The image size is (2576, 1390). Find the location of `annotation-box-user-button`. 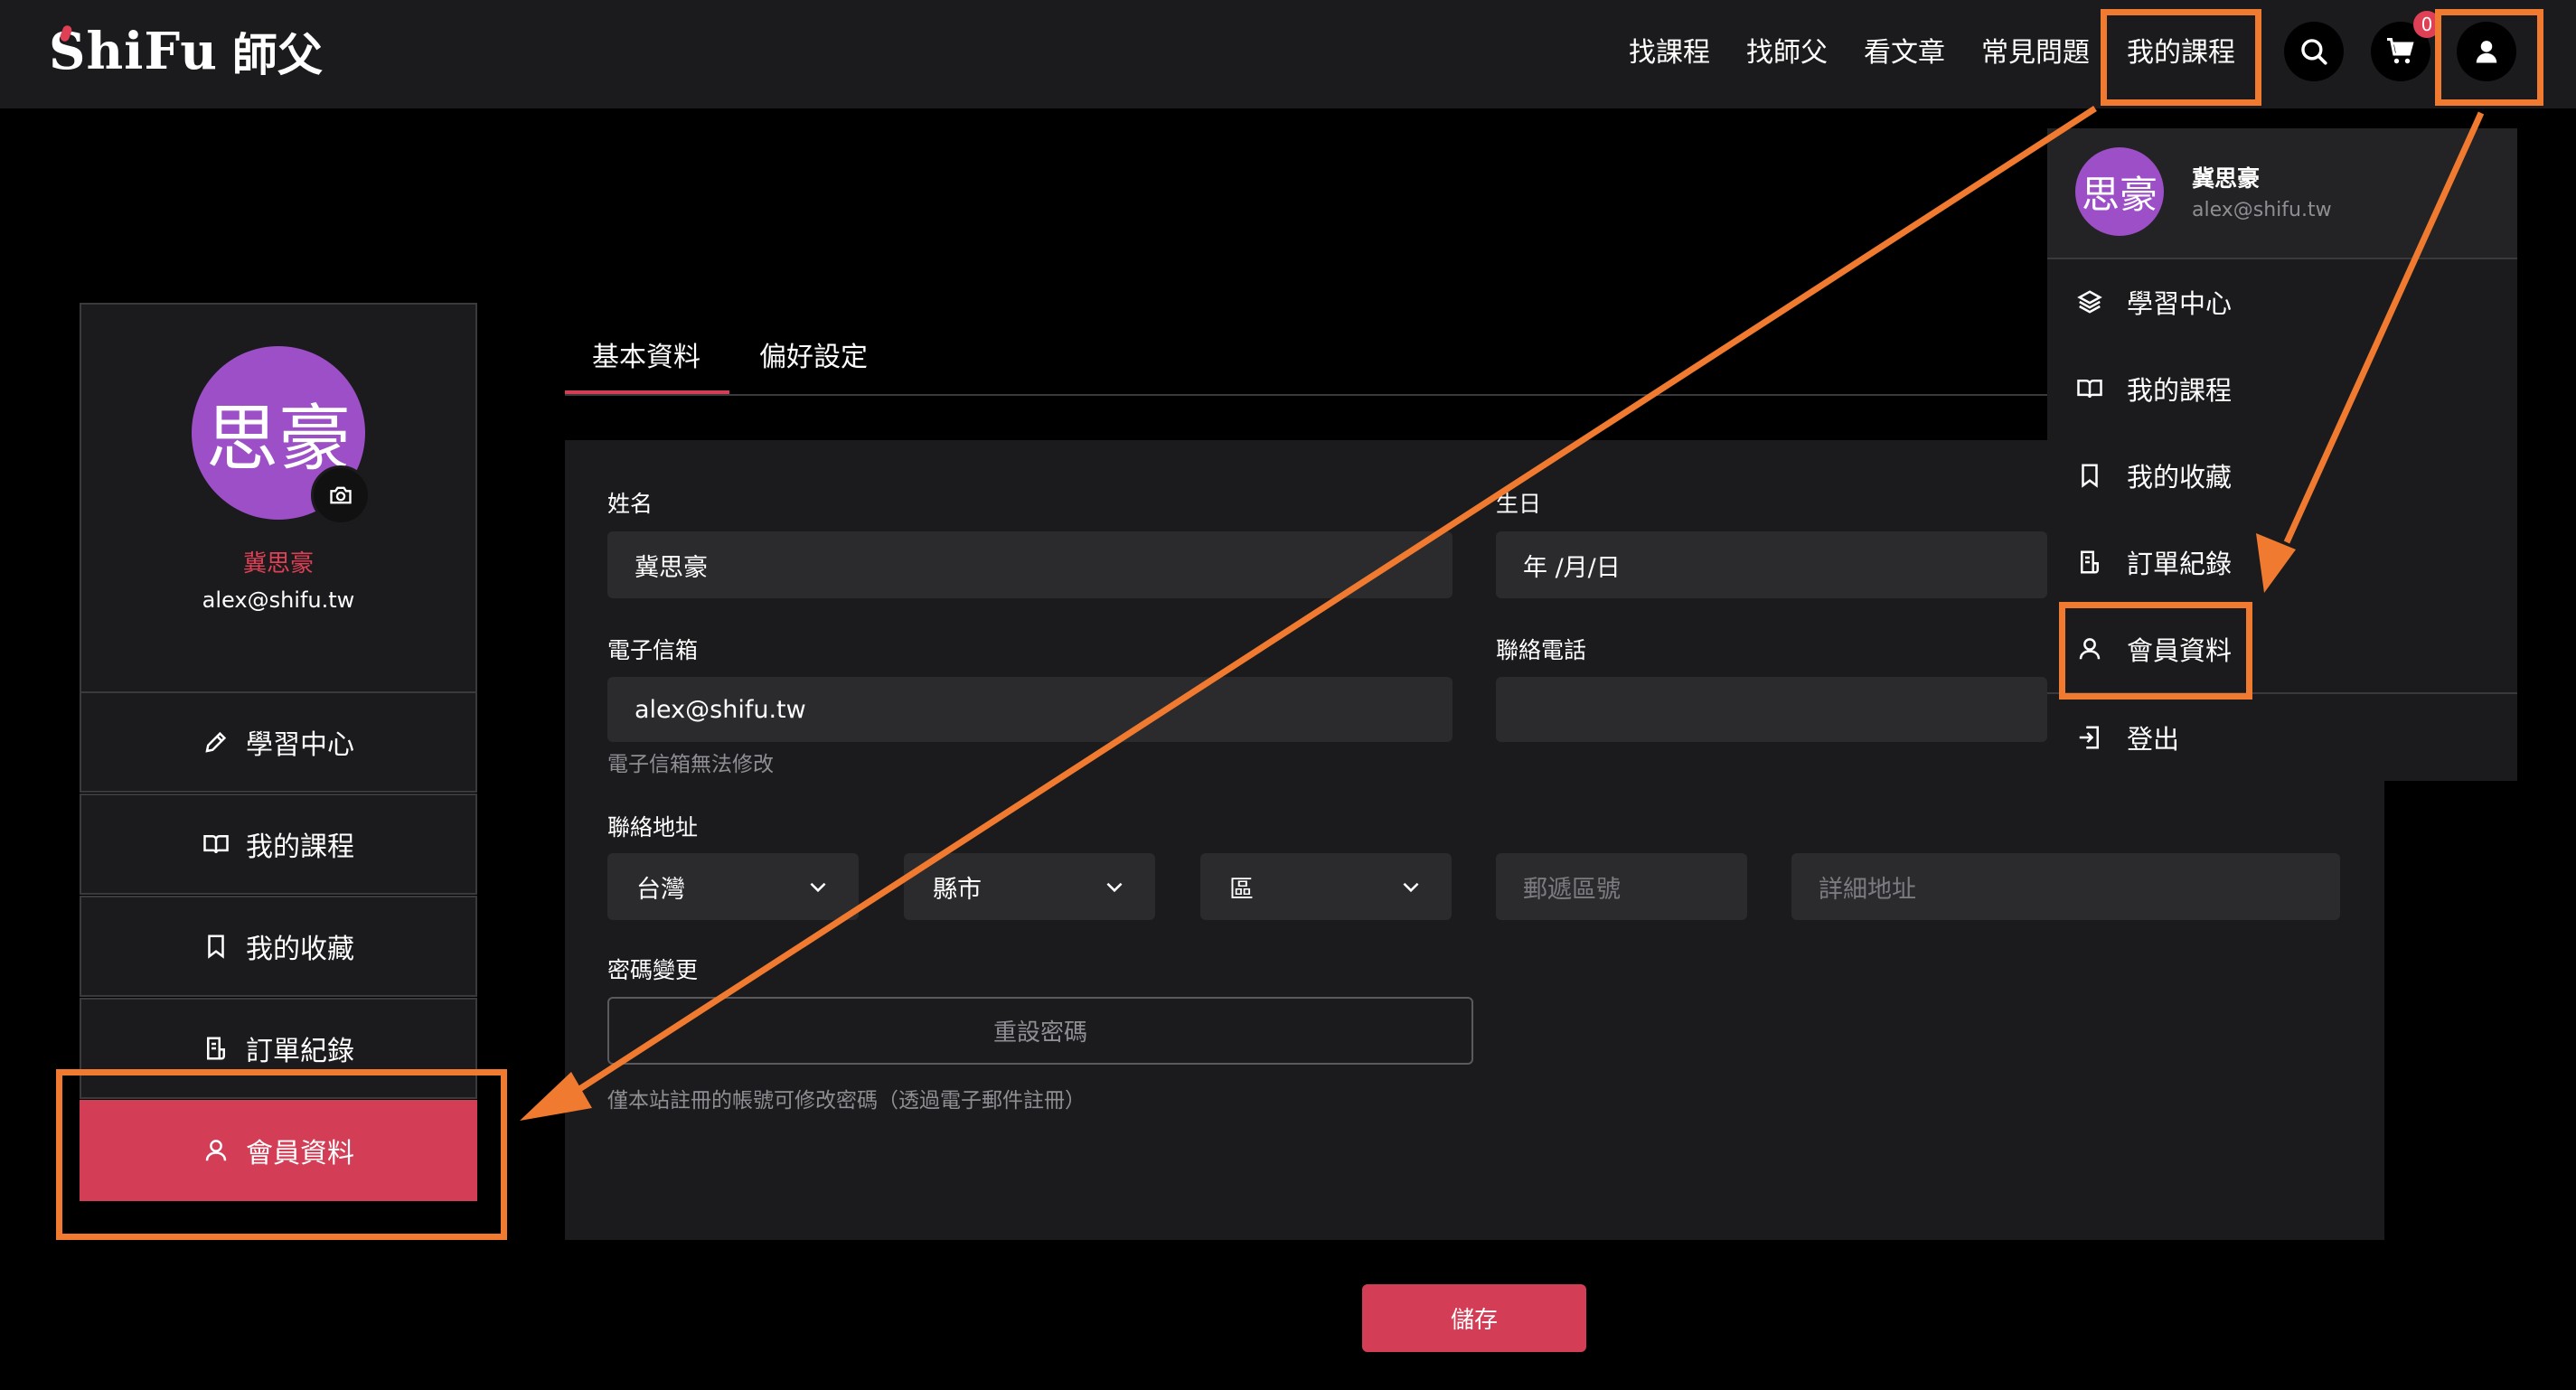

annotation-box-user-button is located at coordinates (2489, 57).